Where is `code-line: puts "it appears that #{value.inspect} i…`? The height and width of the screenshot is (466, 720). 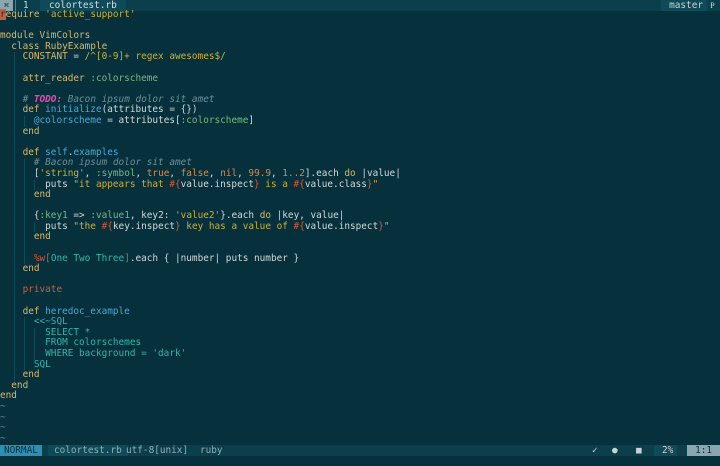 code-line: puts "it appears that #{value.inspect} i… is located at coordinates (360, 184).